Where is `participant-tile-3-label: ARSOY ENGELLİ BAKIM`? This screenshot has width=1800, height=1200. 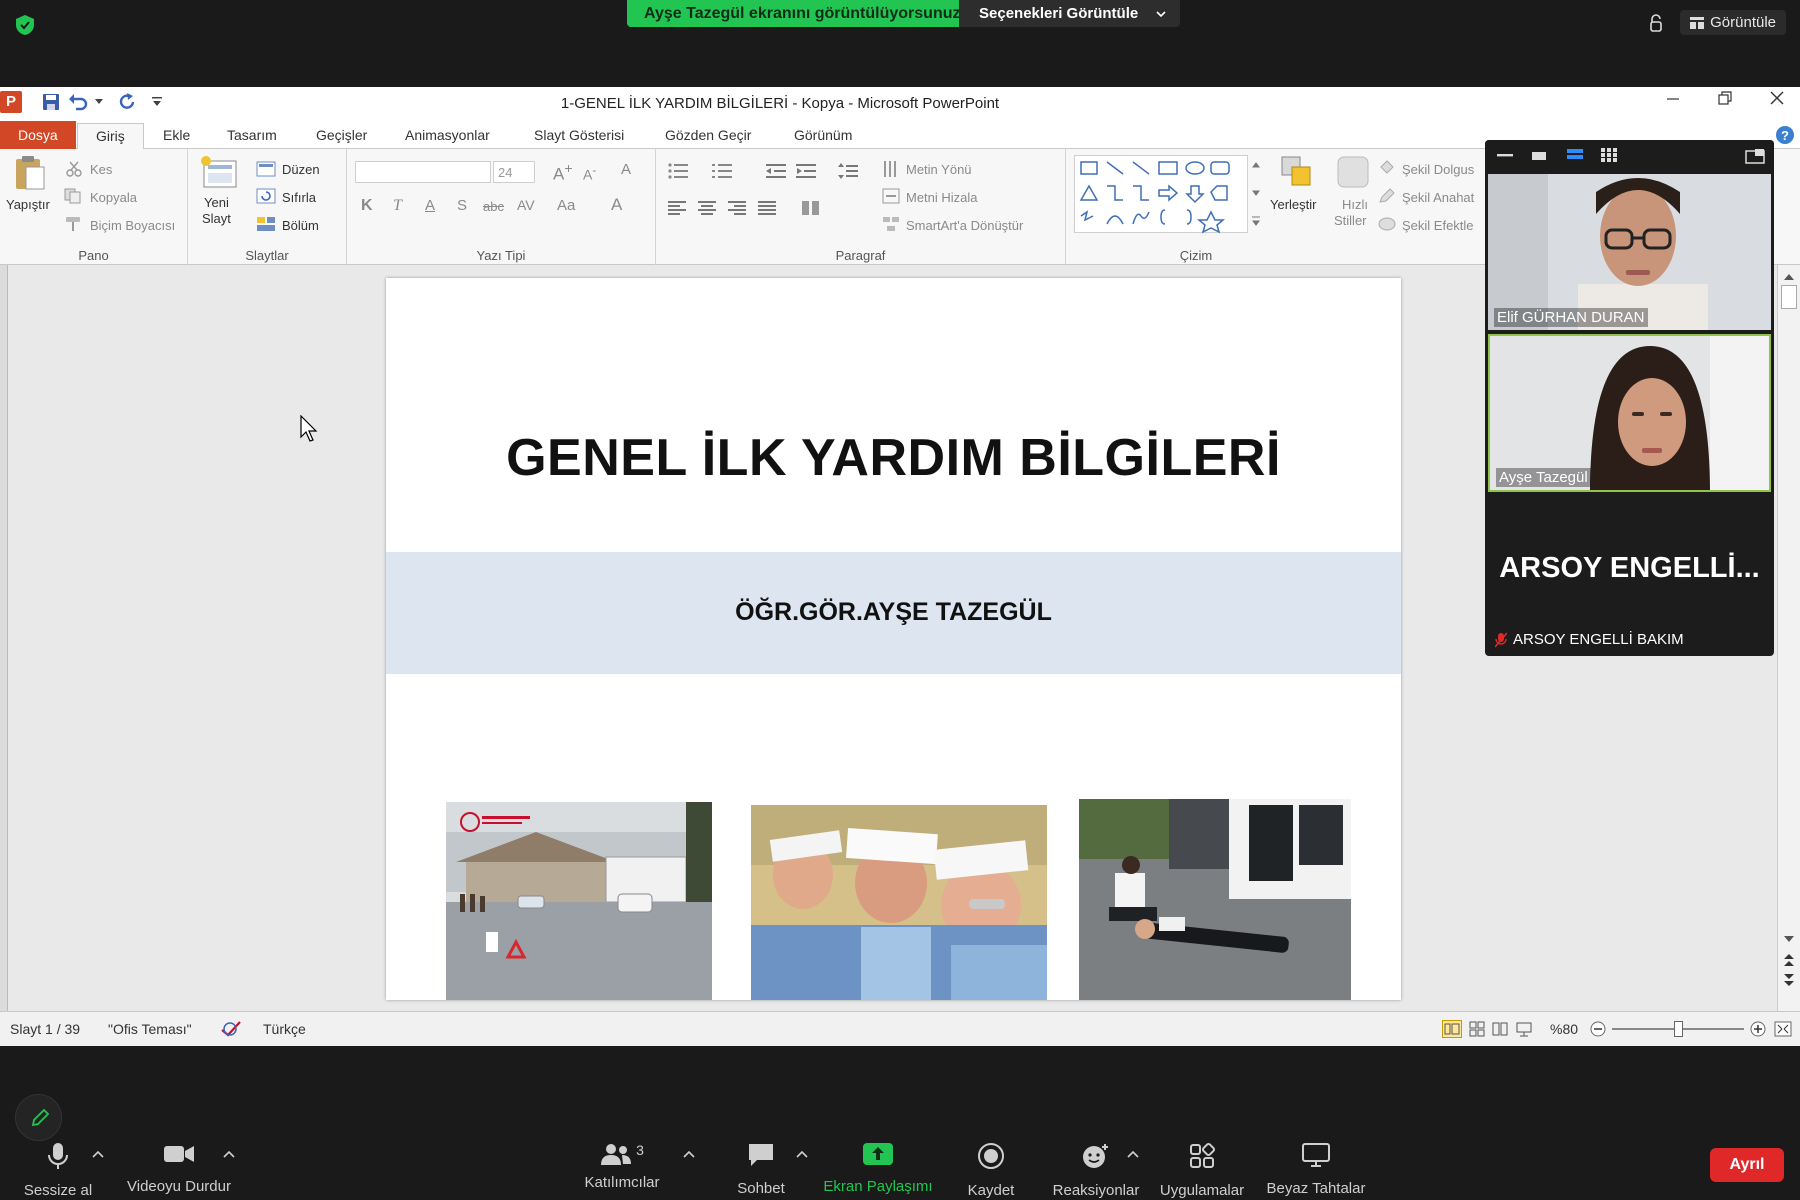 participant-tile-3-label: ARSOY ENGELLİ BAKIM is located at coordinates (1589, 639).